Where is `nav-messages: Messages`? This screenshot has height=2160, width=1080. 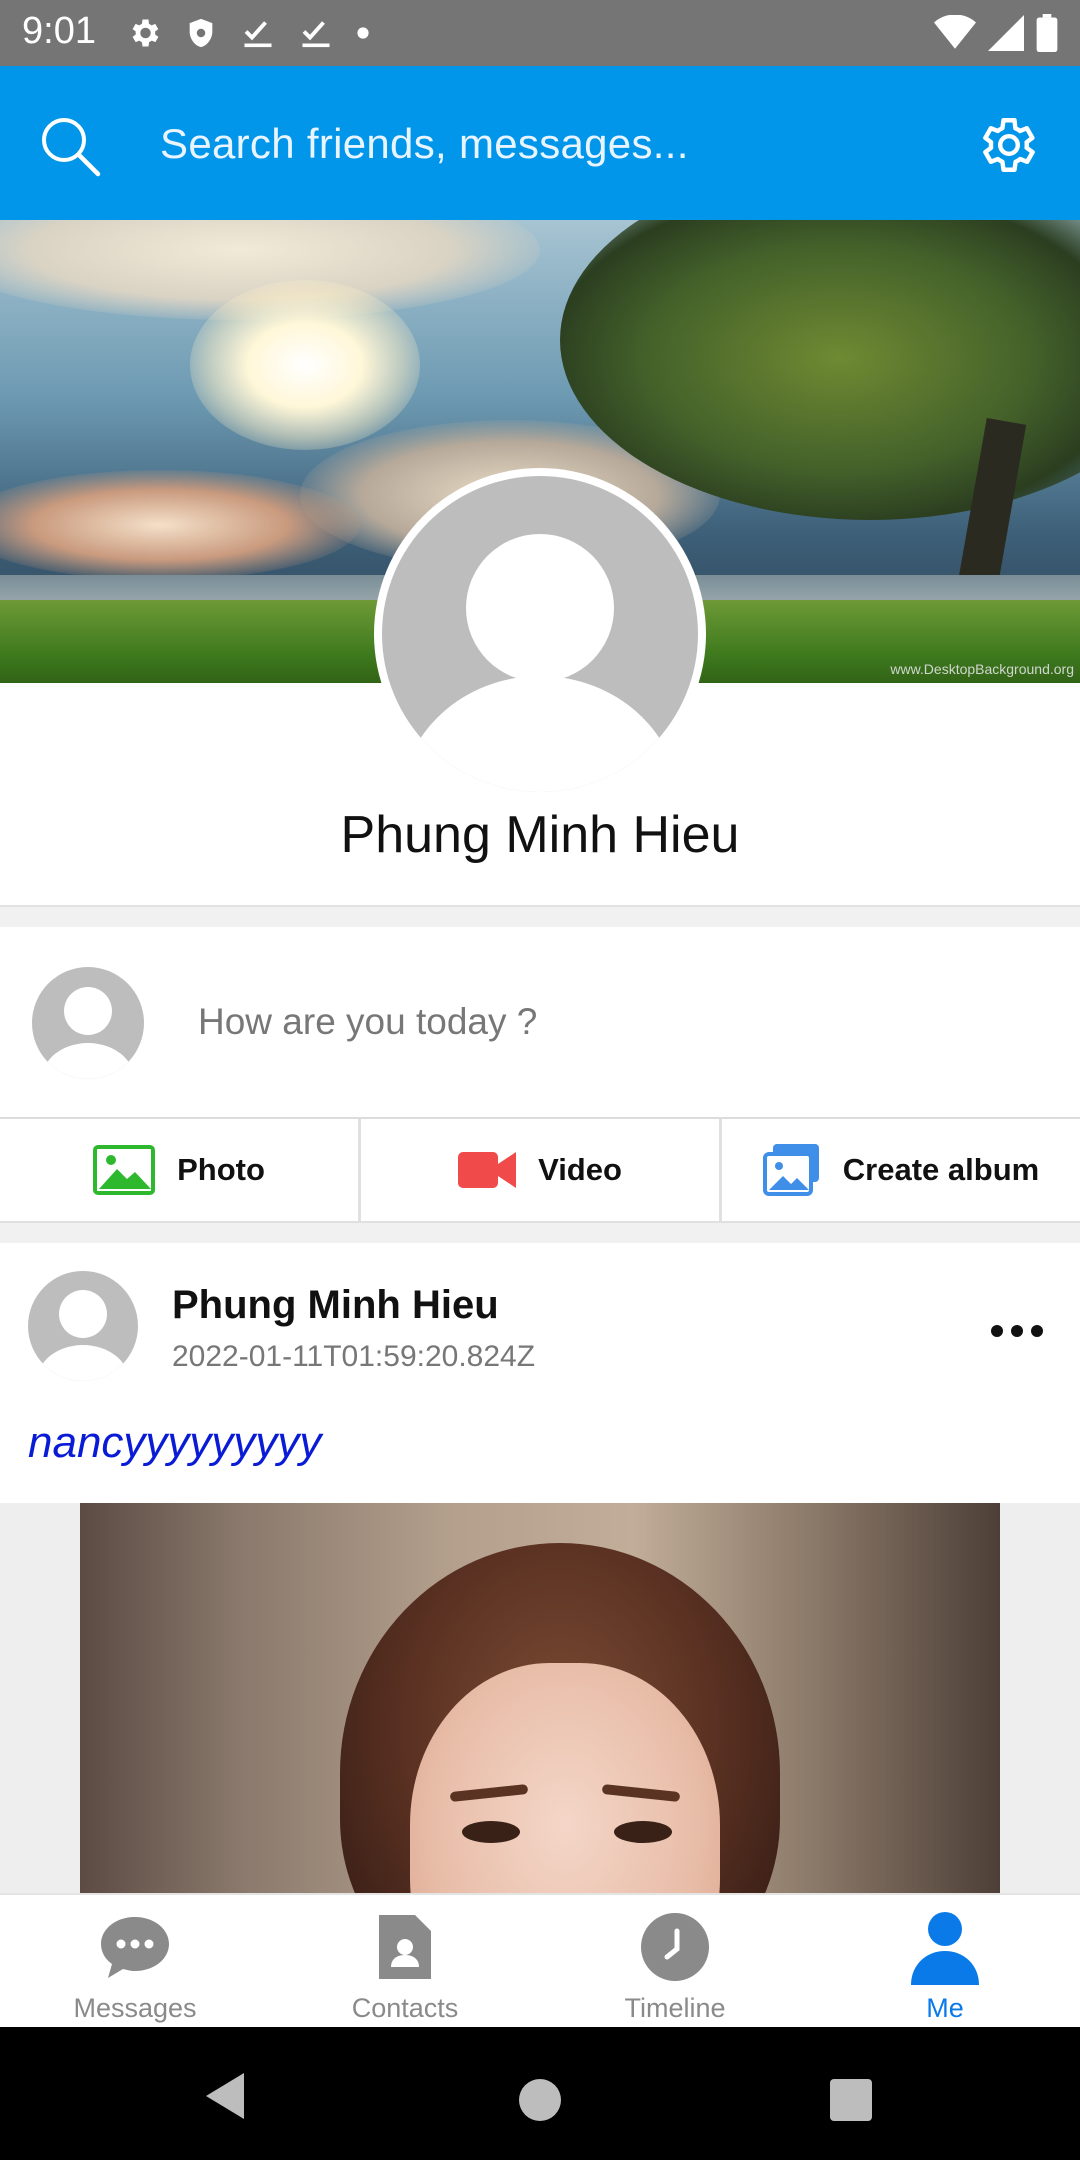
nav-messages: Messages is located at coordinates (135, 1961).